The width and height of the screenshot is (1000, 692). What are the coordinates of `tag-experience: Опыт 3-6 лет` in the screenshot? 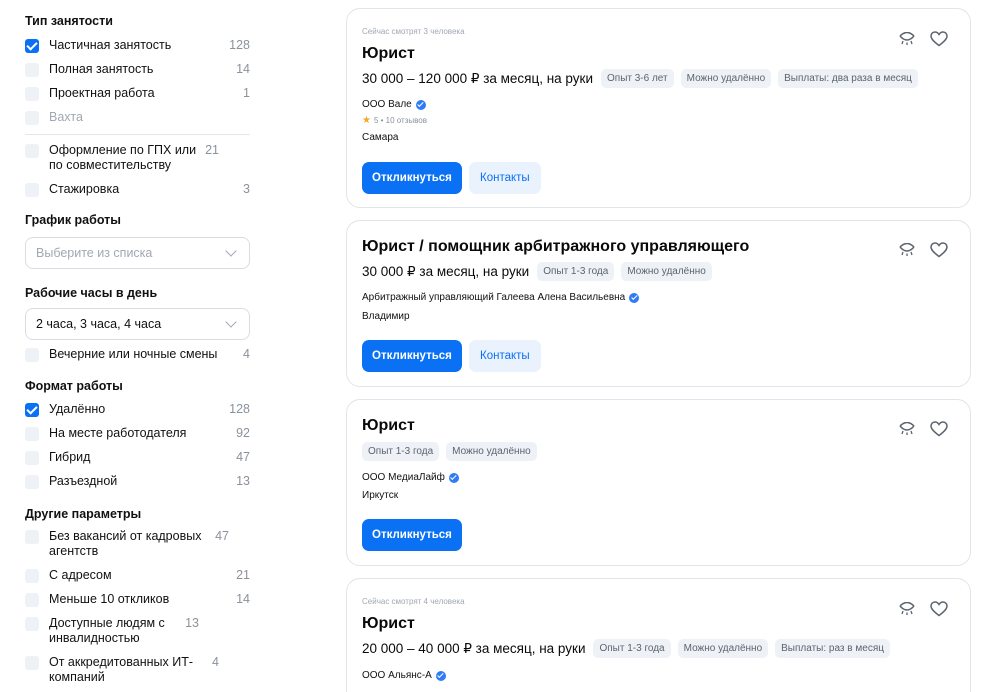 It's located at (637, 78).